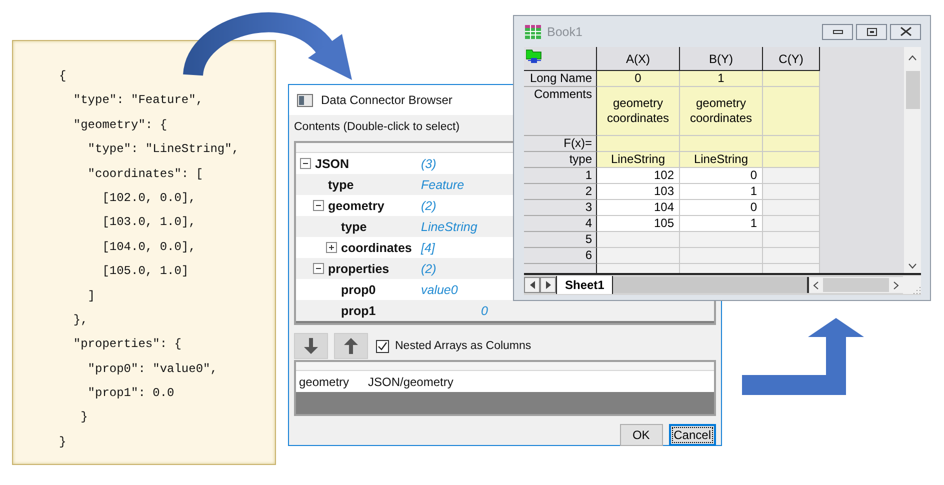  I want to click on row-number: 2, so click(560, 192).